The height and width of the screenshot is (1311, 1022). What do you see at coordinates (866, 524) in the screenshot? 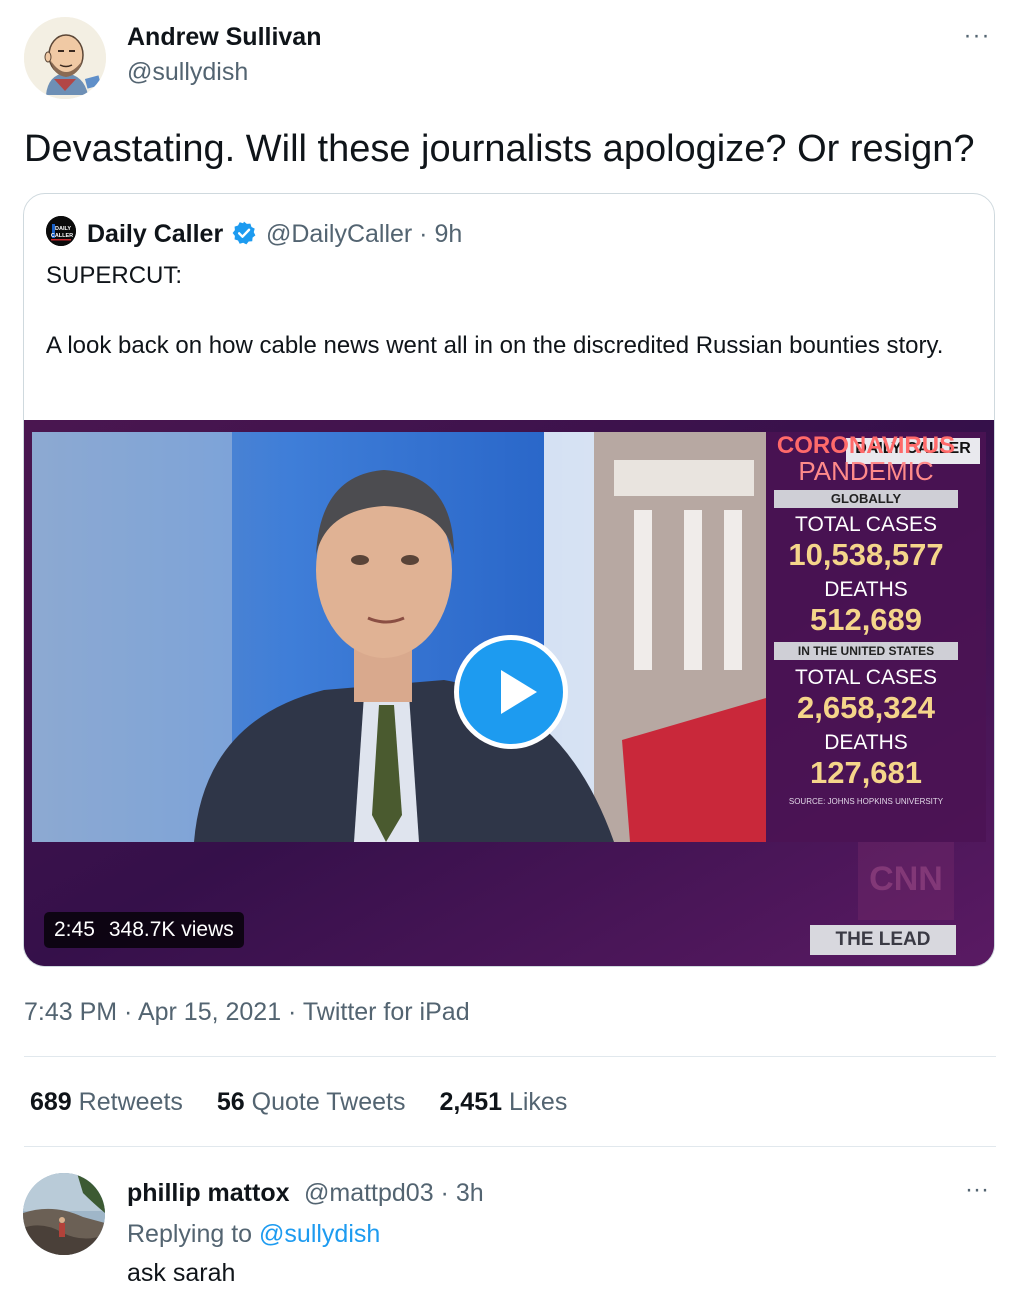
I see `overlay-total-cases-label: TOTAL CASES` at bounding box center [866, 524].